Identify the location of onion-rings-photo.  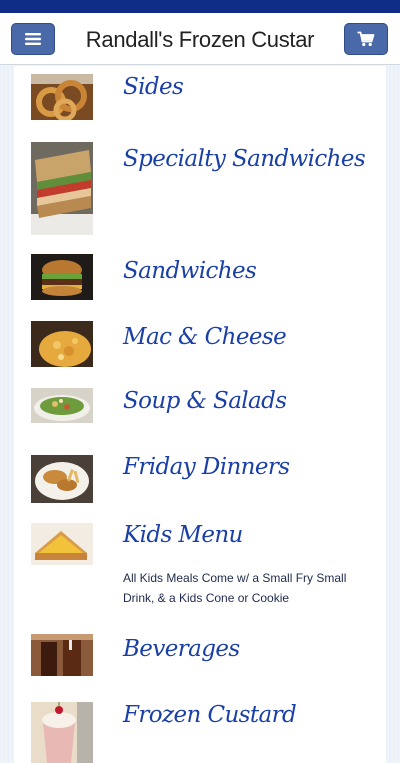
(62, 97).